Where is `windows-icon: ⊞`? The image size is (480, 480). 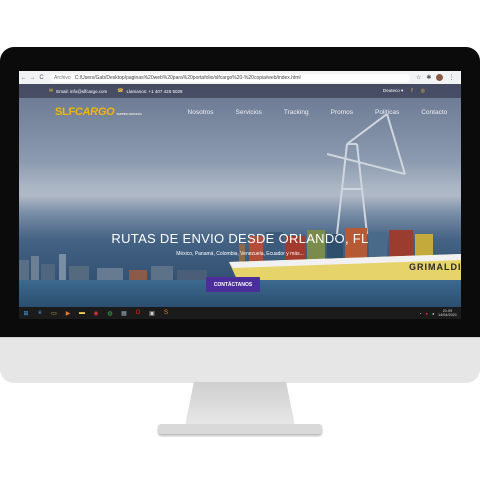
windows-icon: ⊞ is located at coordinates (26, 313).